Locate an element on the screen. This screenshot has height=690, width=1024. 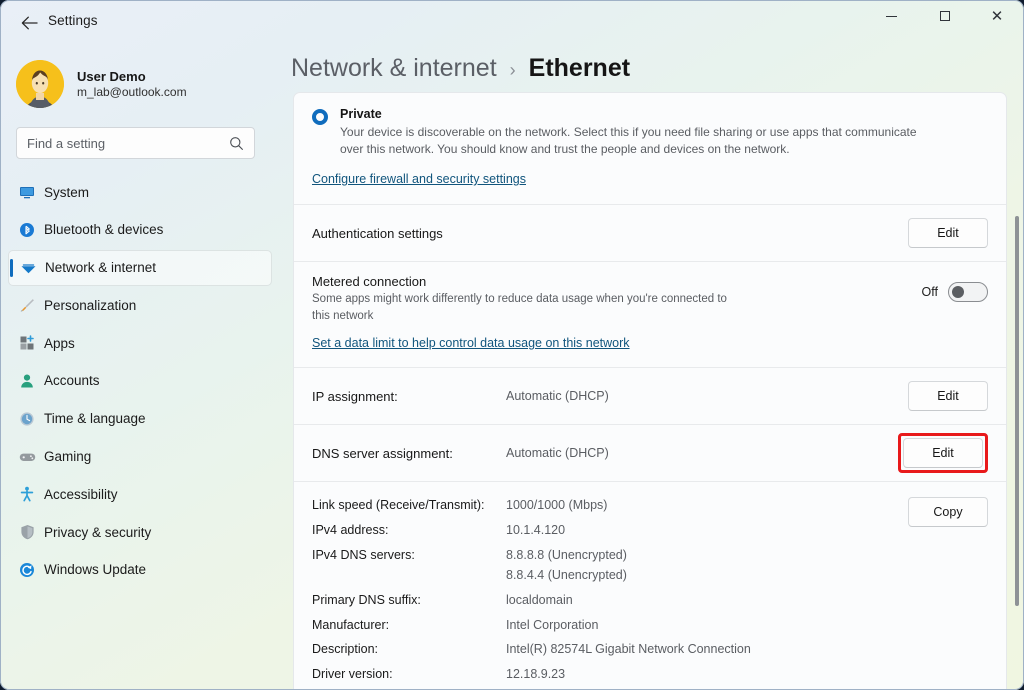
back-arrow-icon is located at coordinates (29, 23).